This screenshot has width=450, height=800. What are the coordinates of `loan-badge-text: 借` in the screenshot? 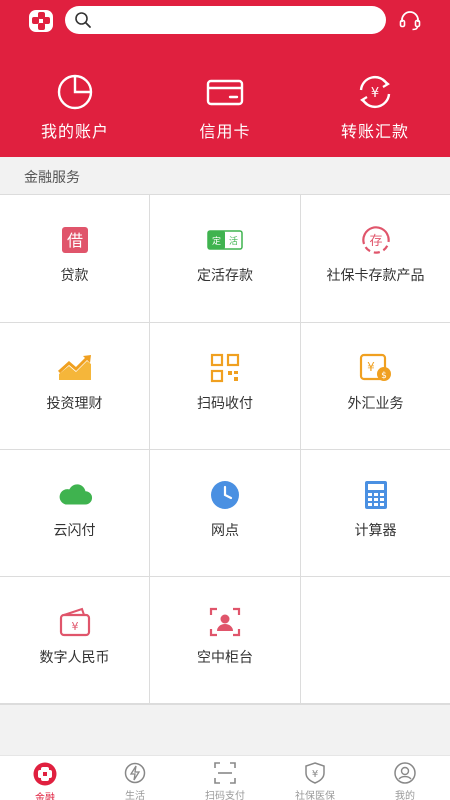 It's located at (74, 240).